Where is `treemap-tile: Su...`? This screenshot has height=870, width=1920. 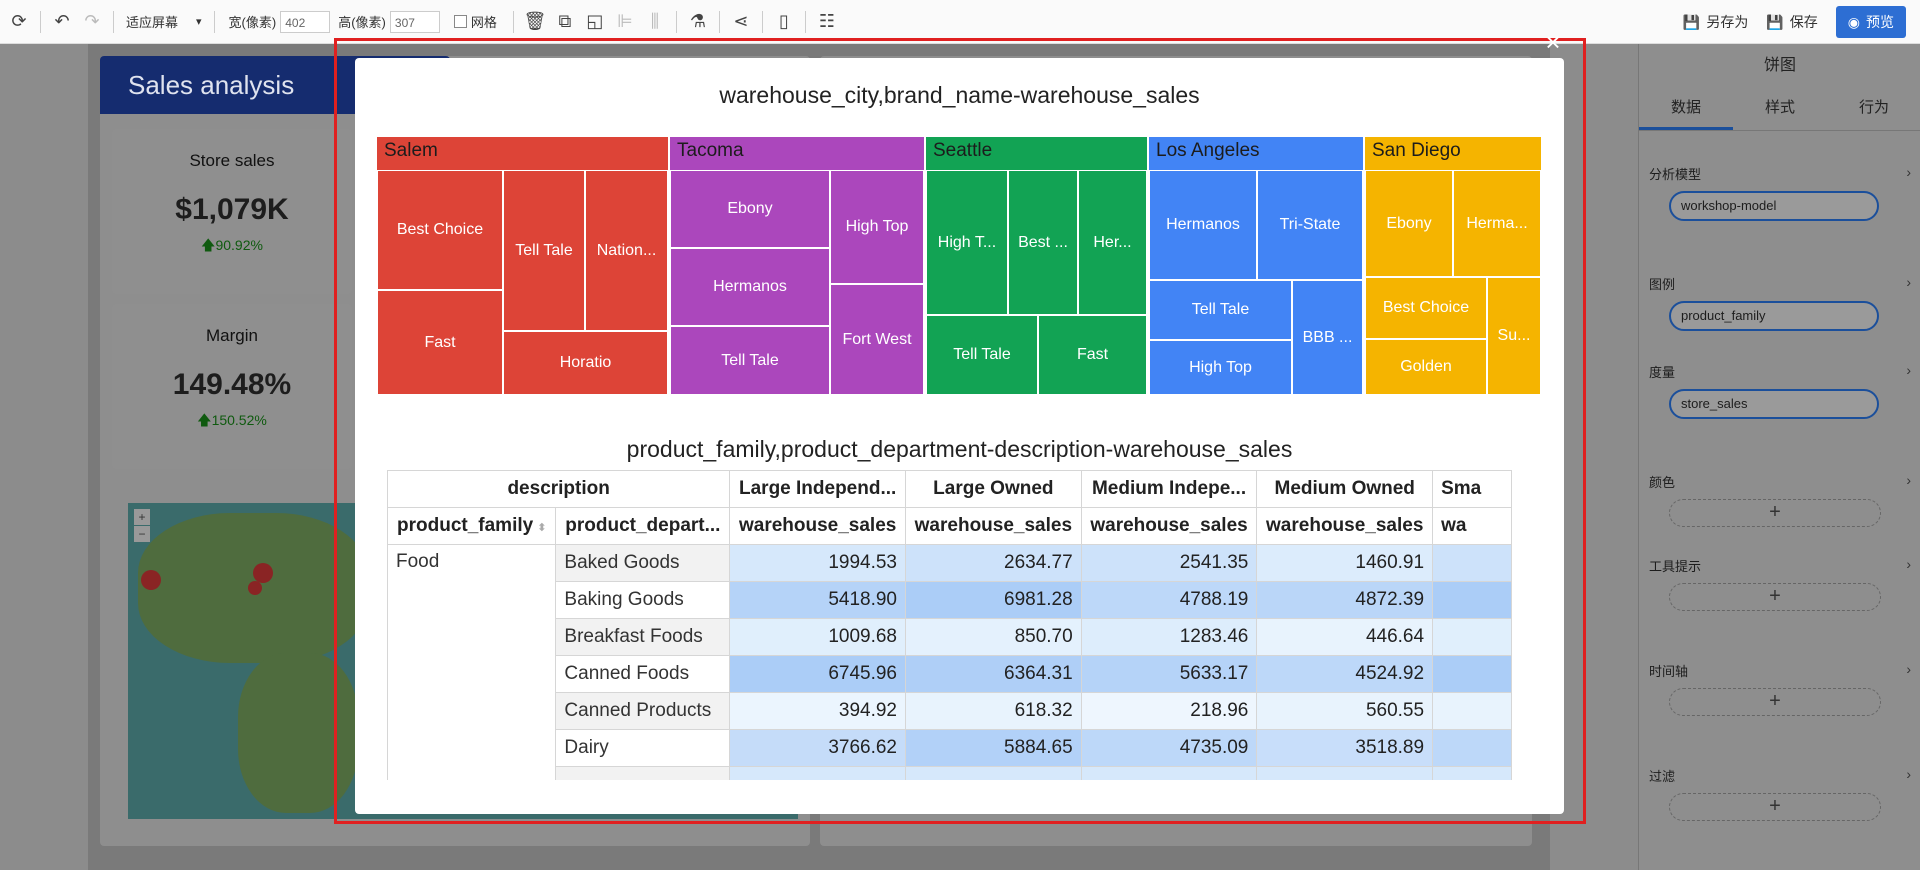 treemap-tile: Su... is located at coordinates (1514, 336).